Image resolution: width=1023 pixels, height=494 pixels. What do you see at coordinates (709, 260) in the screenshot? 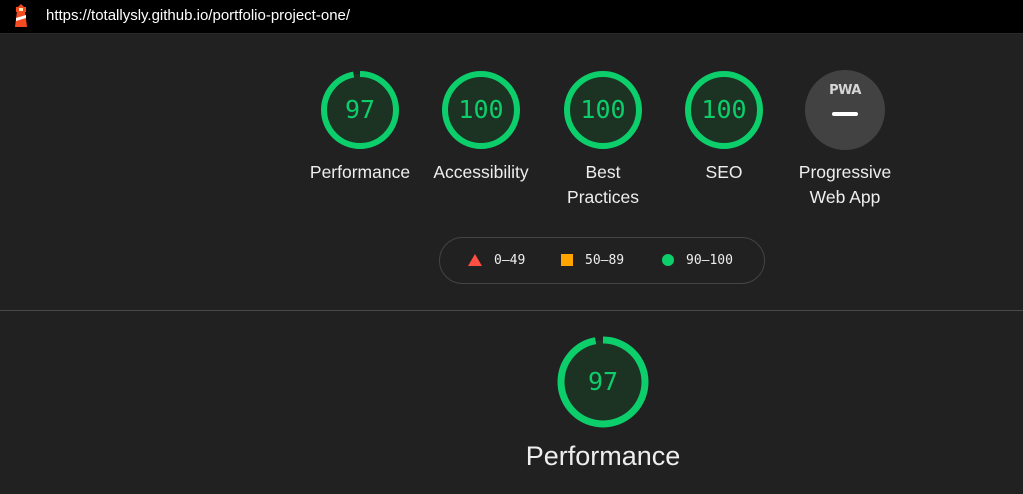
I see `legend-range: 90–100` at bounding box center [709, 260].